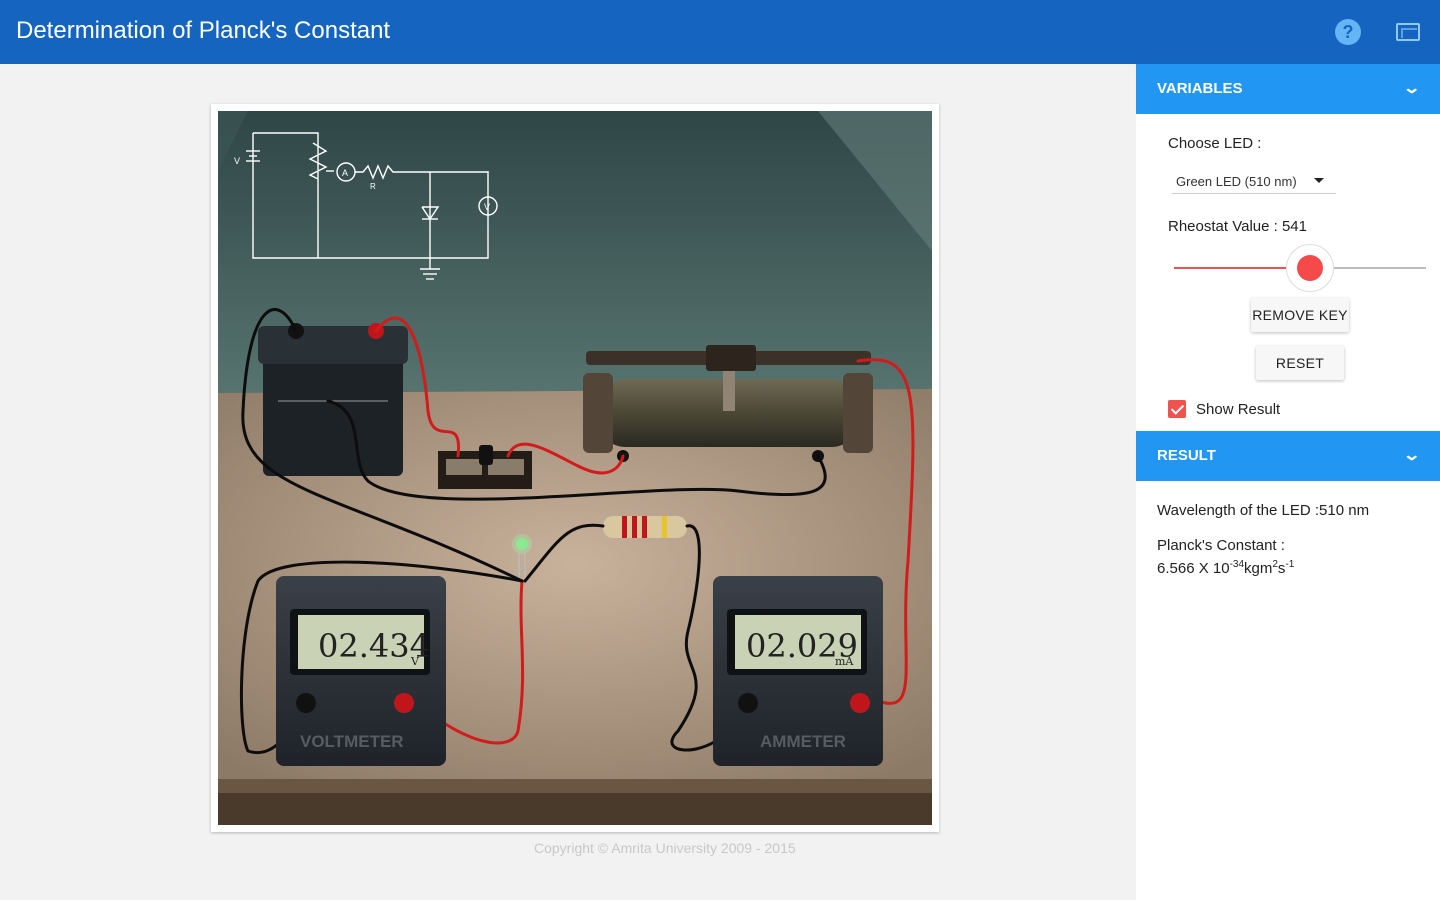 The width and height of the screenshot is (1440, 900). I want to click on rheostat, so click(728, 403).